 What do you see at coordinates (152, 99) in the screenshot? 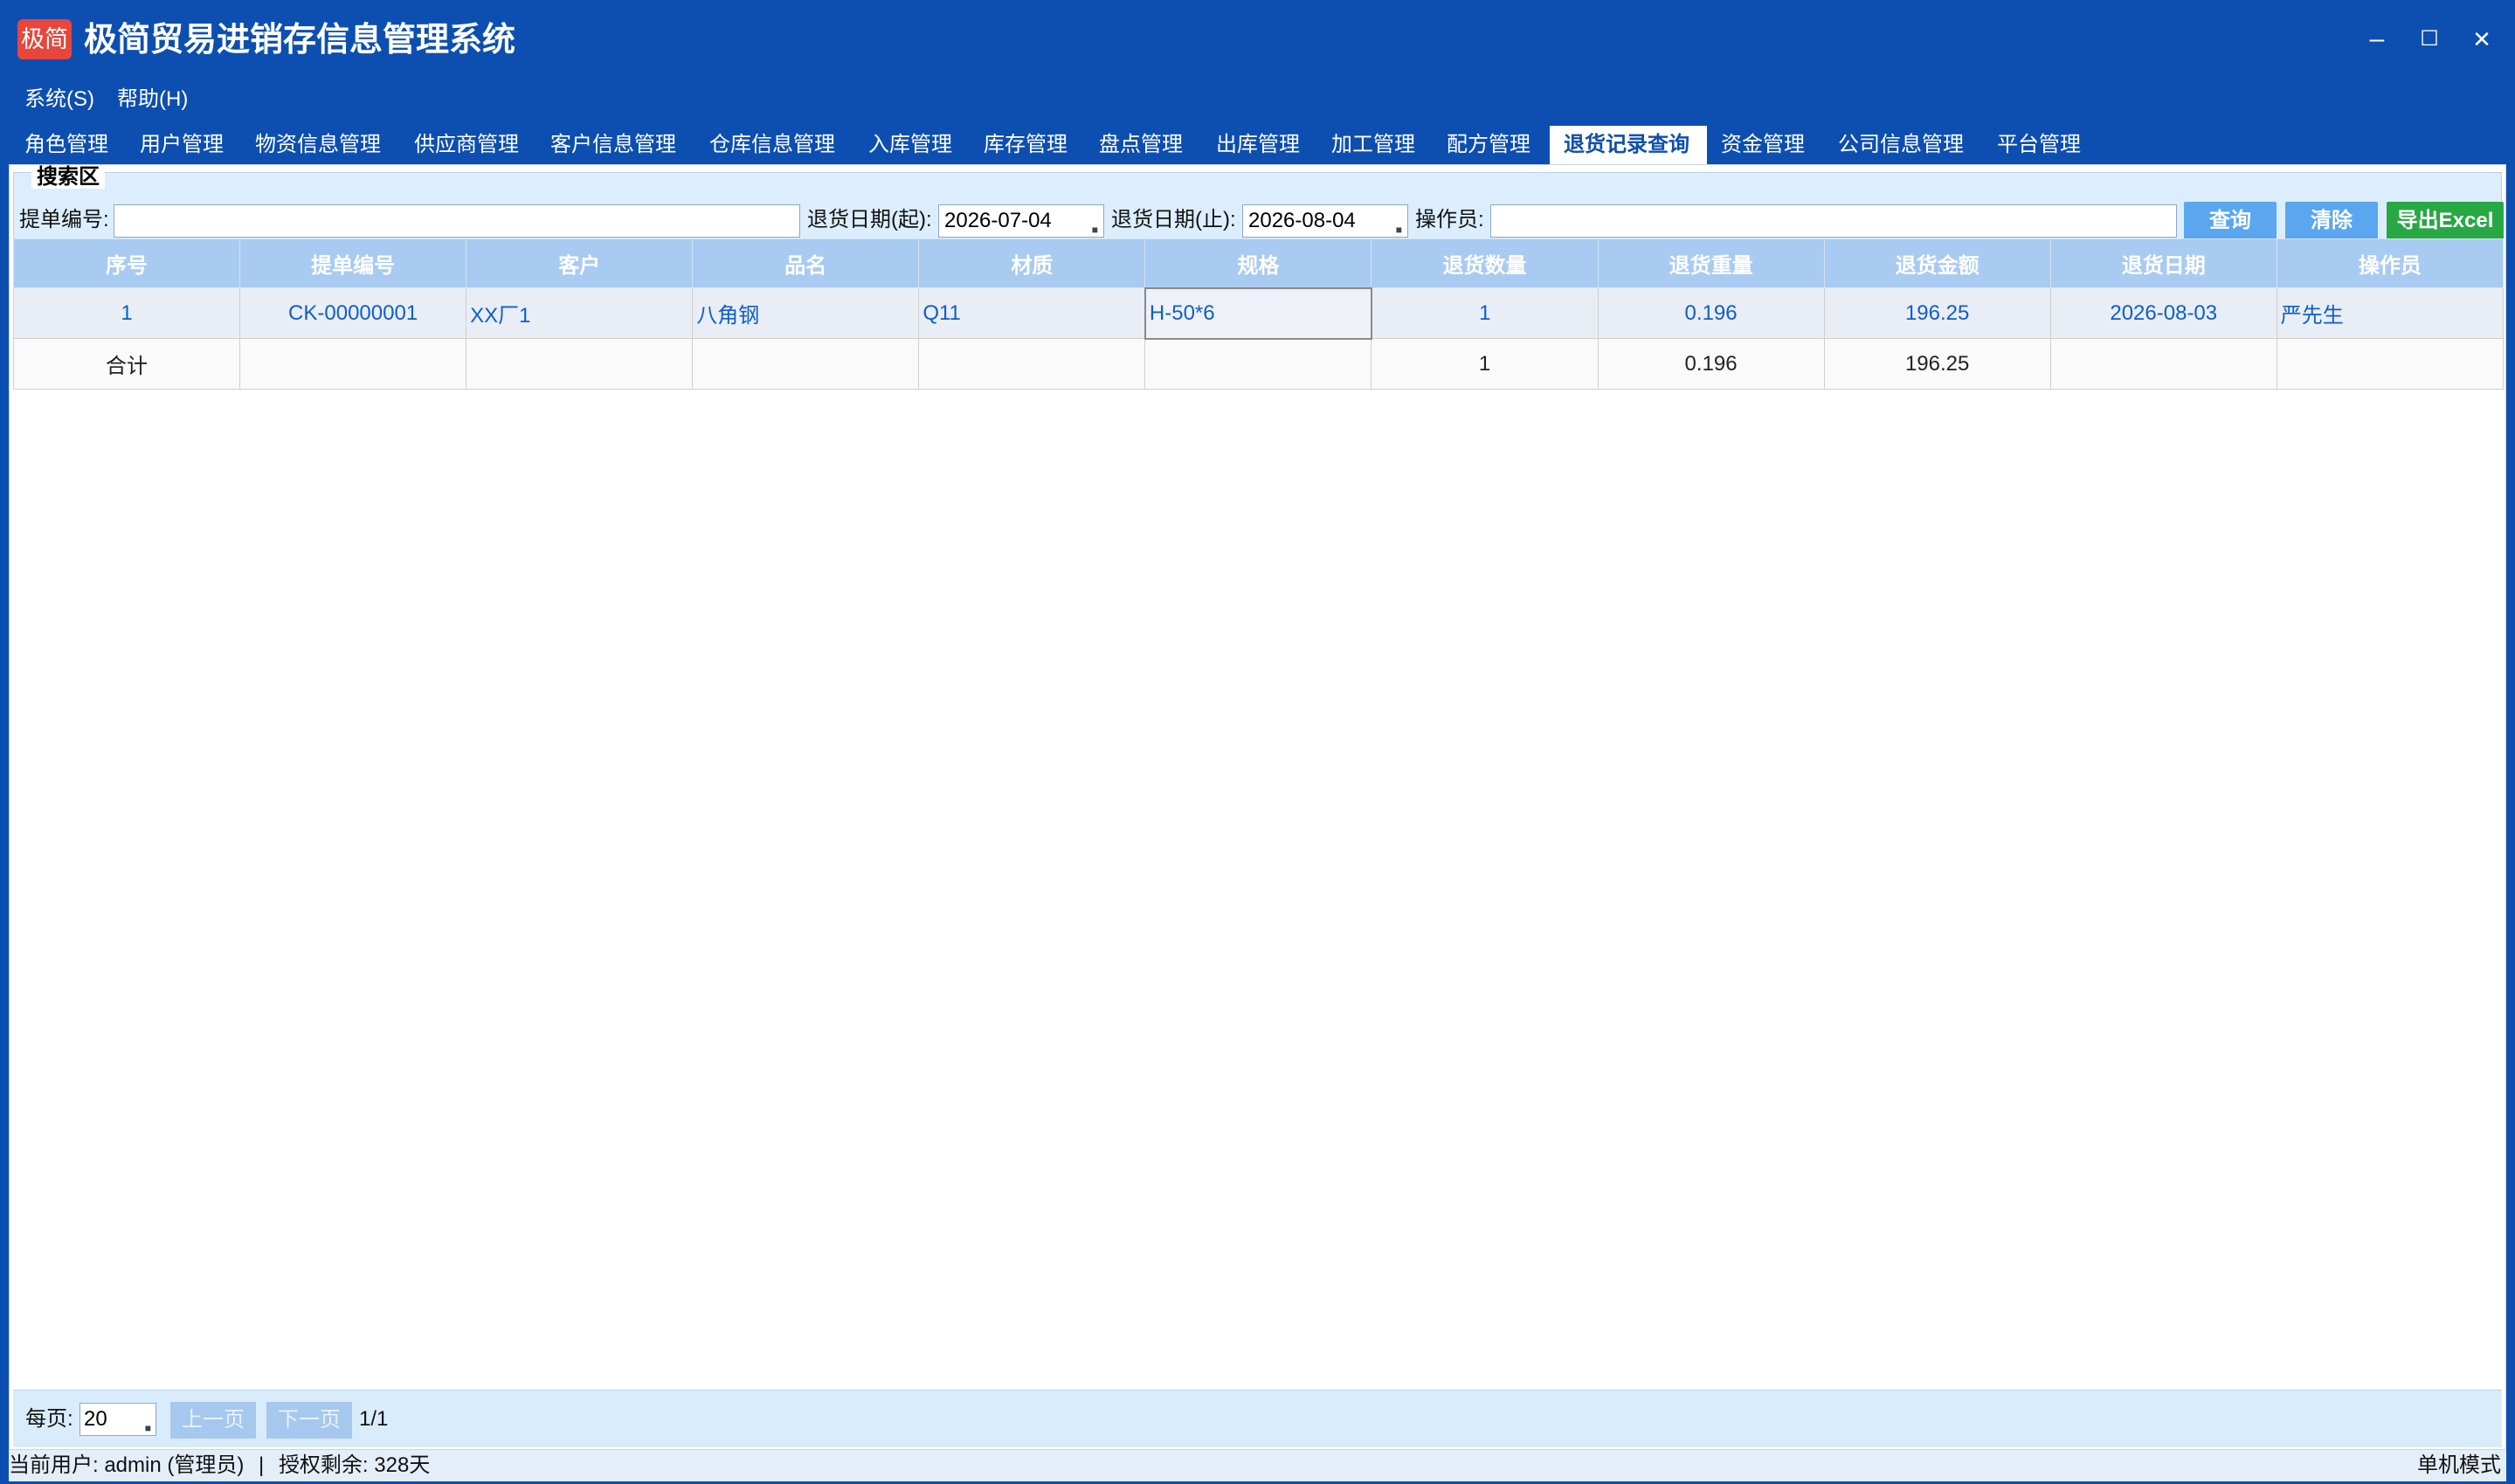
I see `menu-help: 帮助(H)` at bounding box center [152, 99].